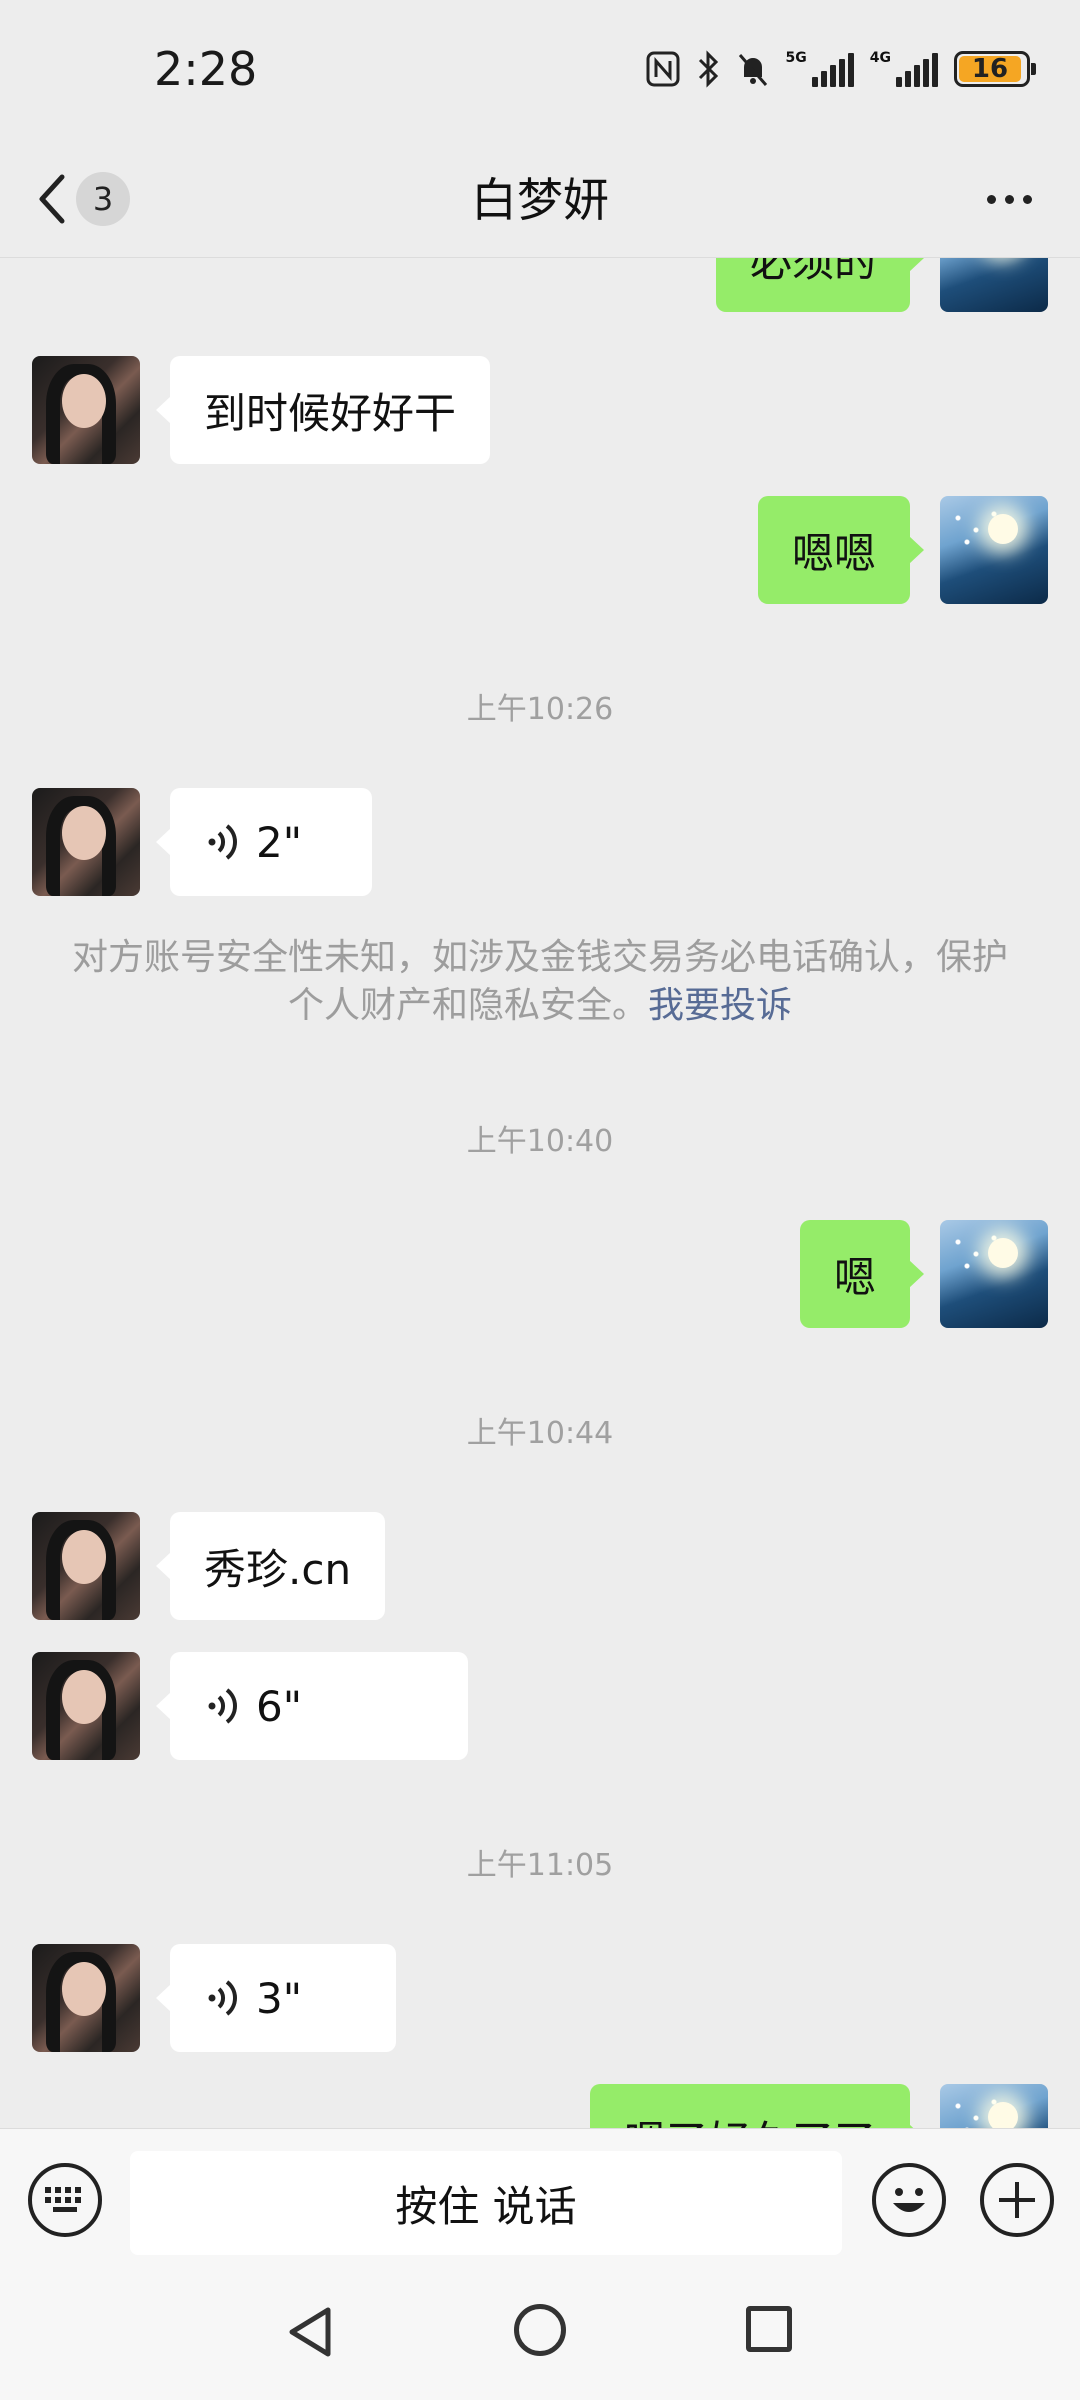 Image resolution: width=1080 pixels, height=2400 pixels. I want to click on incoming-message: 秀珍.cn, so click(270, 1566).